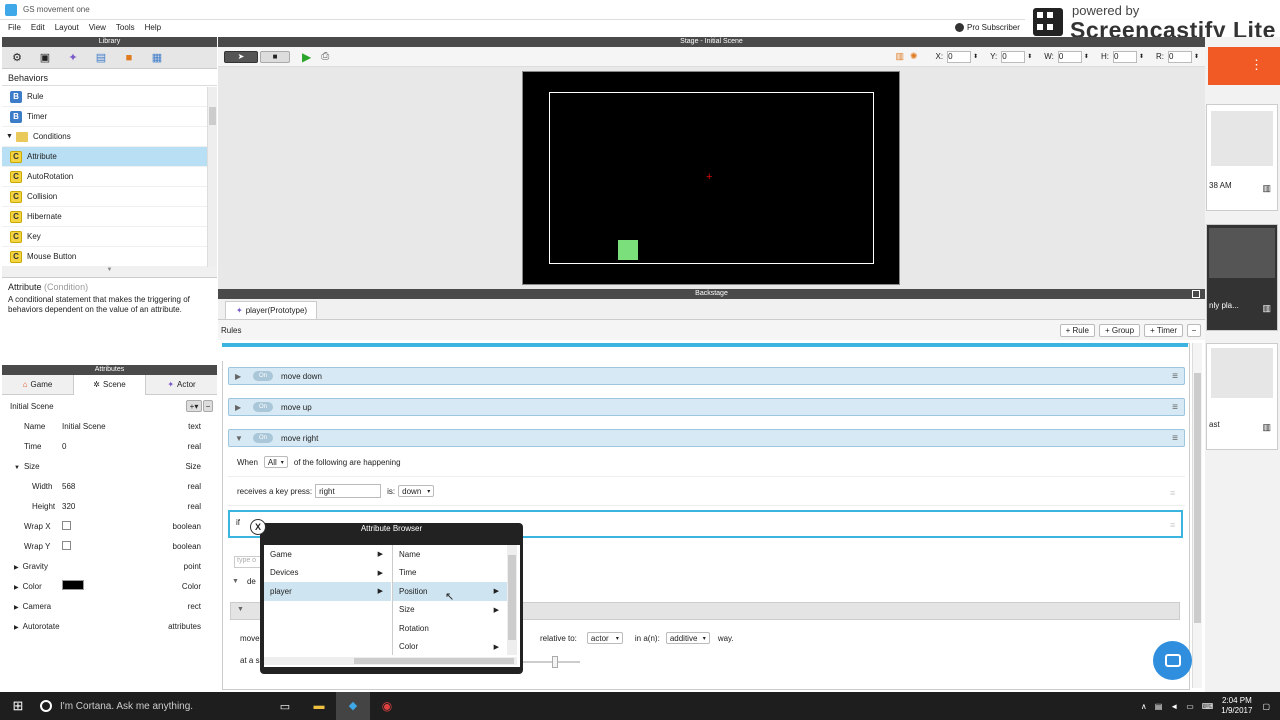 Image resolution: width=1280 pixels, height=720 pixels. Describe the element at coordinates (109, 566) in the screenshot. I see `table-row: ▶ Gravity point` at that location.